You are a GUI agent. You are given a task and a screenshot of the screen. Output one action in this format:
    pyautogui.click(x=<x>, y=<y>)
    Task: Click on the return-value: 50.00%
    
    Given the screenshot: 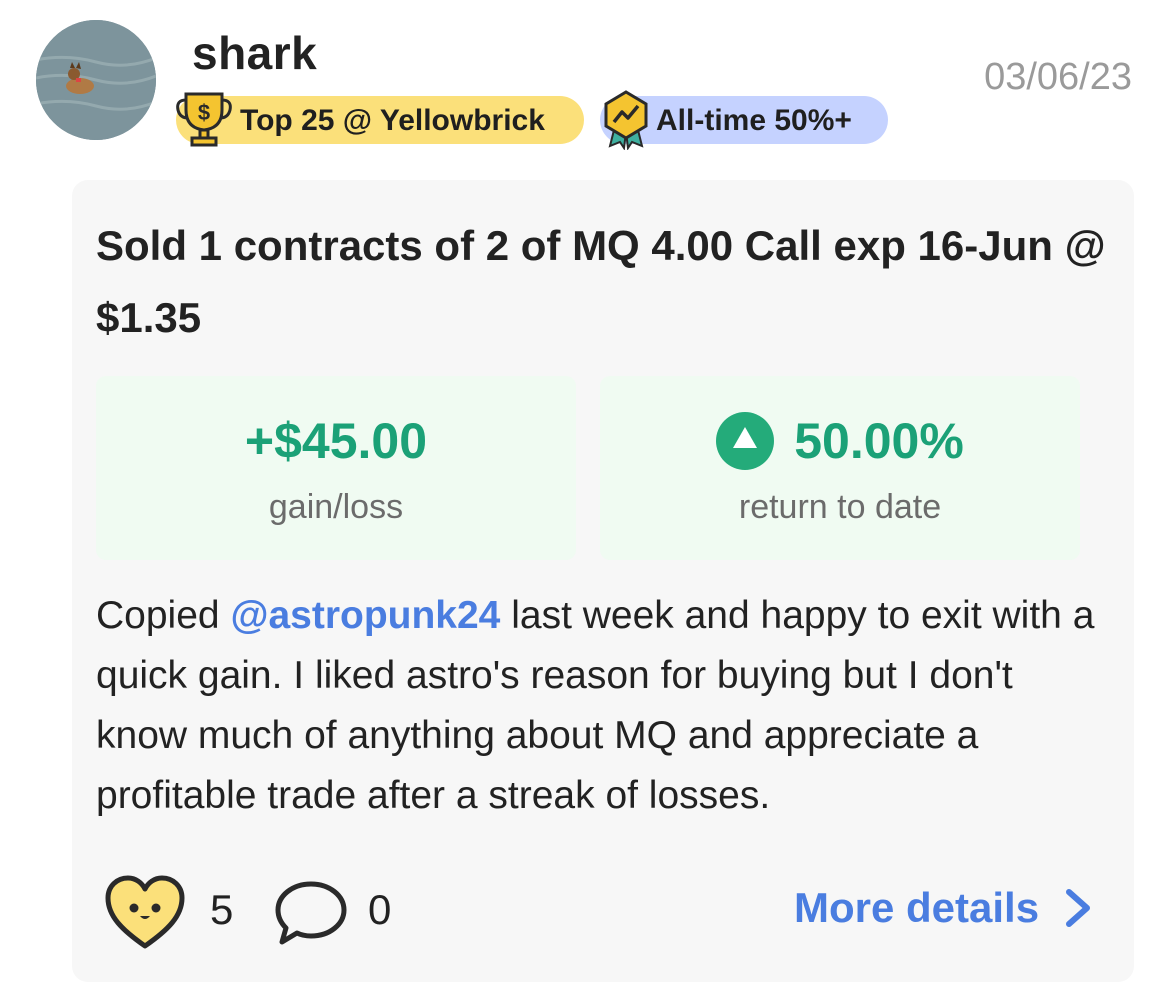 What is the action you would take?
    pyautogui.click(x=879, y=441)
    